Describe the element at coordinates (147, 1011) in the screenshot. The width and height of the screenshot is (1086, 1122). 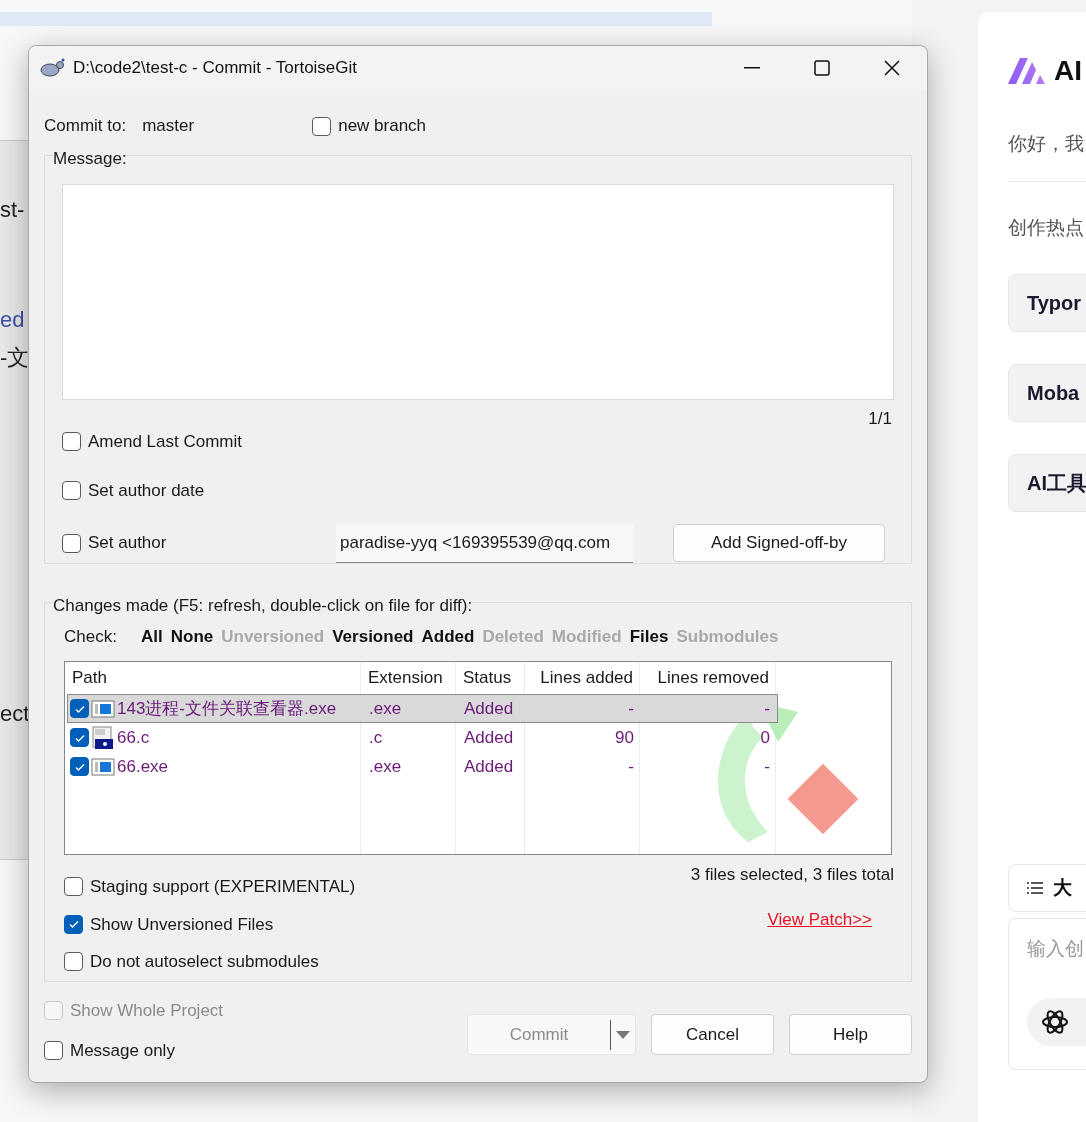
I see `checkbox-label: Show Whole Project` at that location.